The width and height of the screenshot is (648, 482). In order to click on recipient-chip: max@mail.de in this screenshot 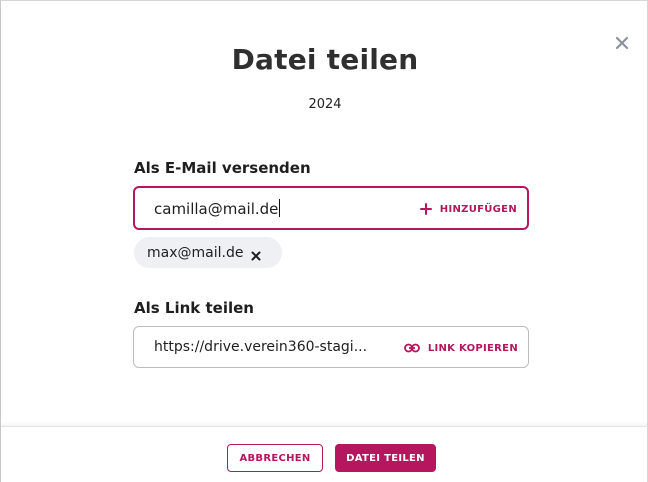, I will do `click(208, 252)`.